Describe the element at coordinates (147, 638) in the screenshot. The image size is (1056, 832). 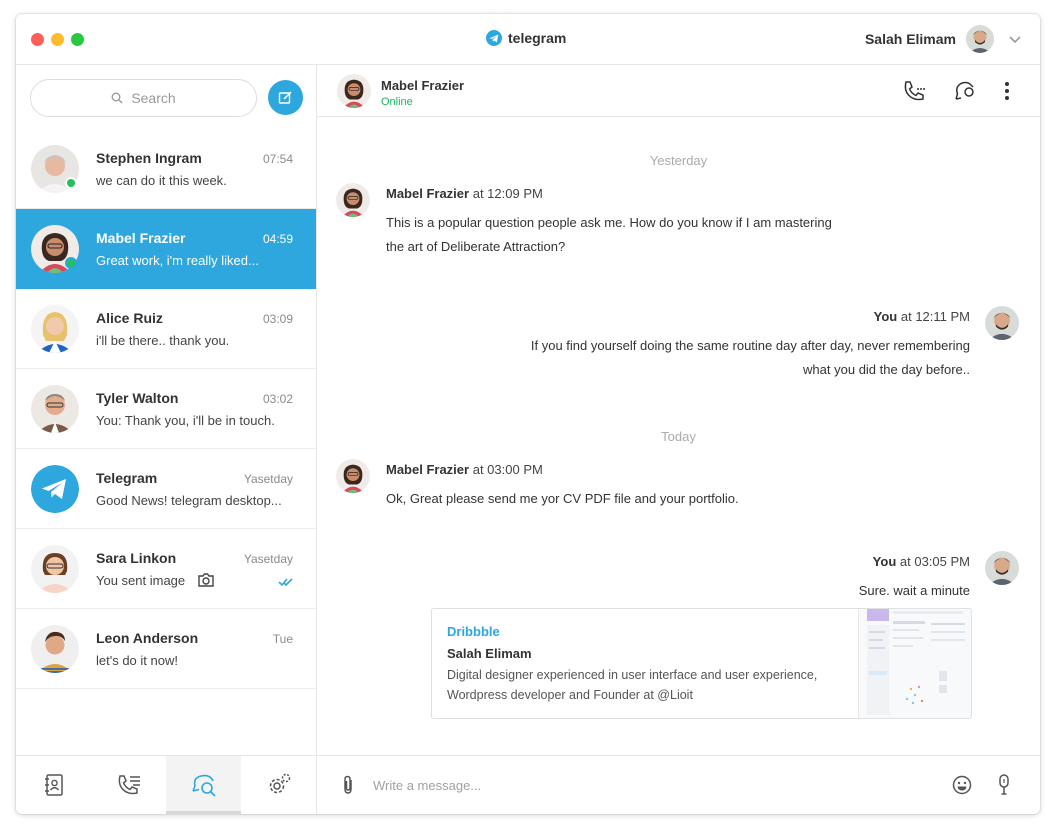
I see `chat-name: Leon Anderson` at that location.